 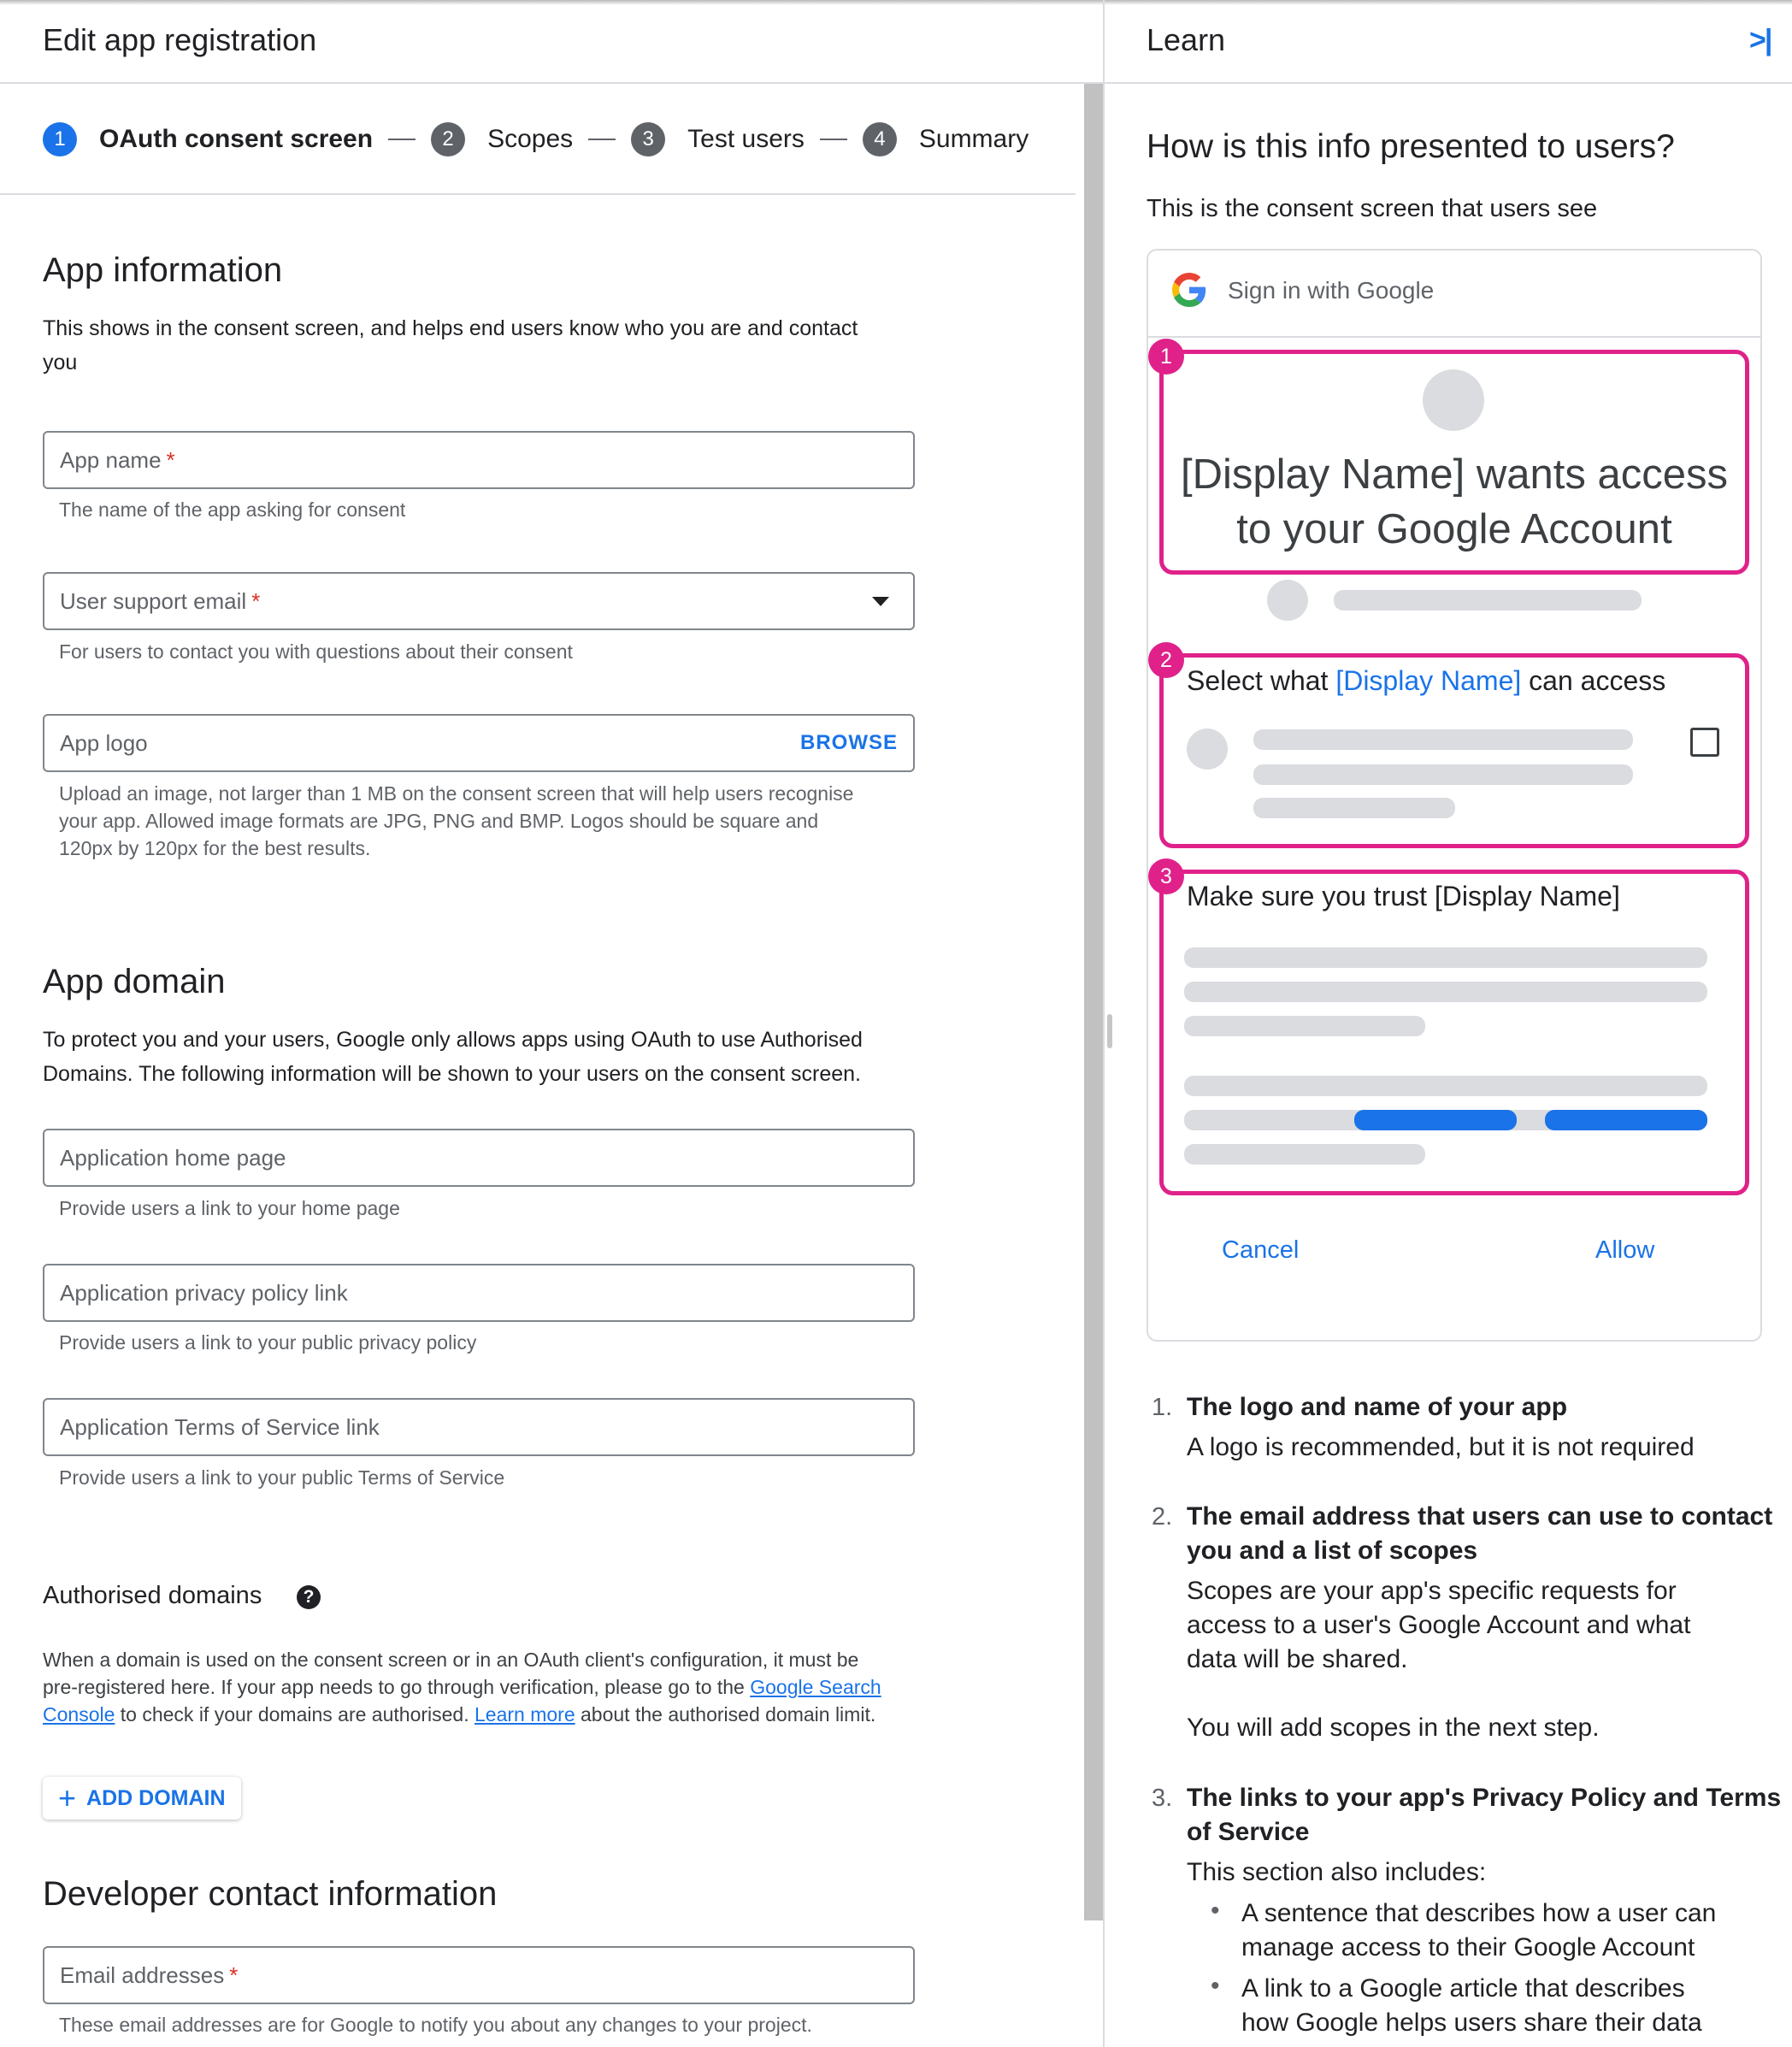 What do you see at coordinates (1258, 680) in the screenshot?
I see `select-access-pre: Select what` at bounding box center [1258, 680].